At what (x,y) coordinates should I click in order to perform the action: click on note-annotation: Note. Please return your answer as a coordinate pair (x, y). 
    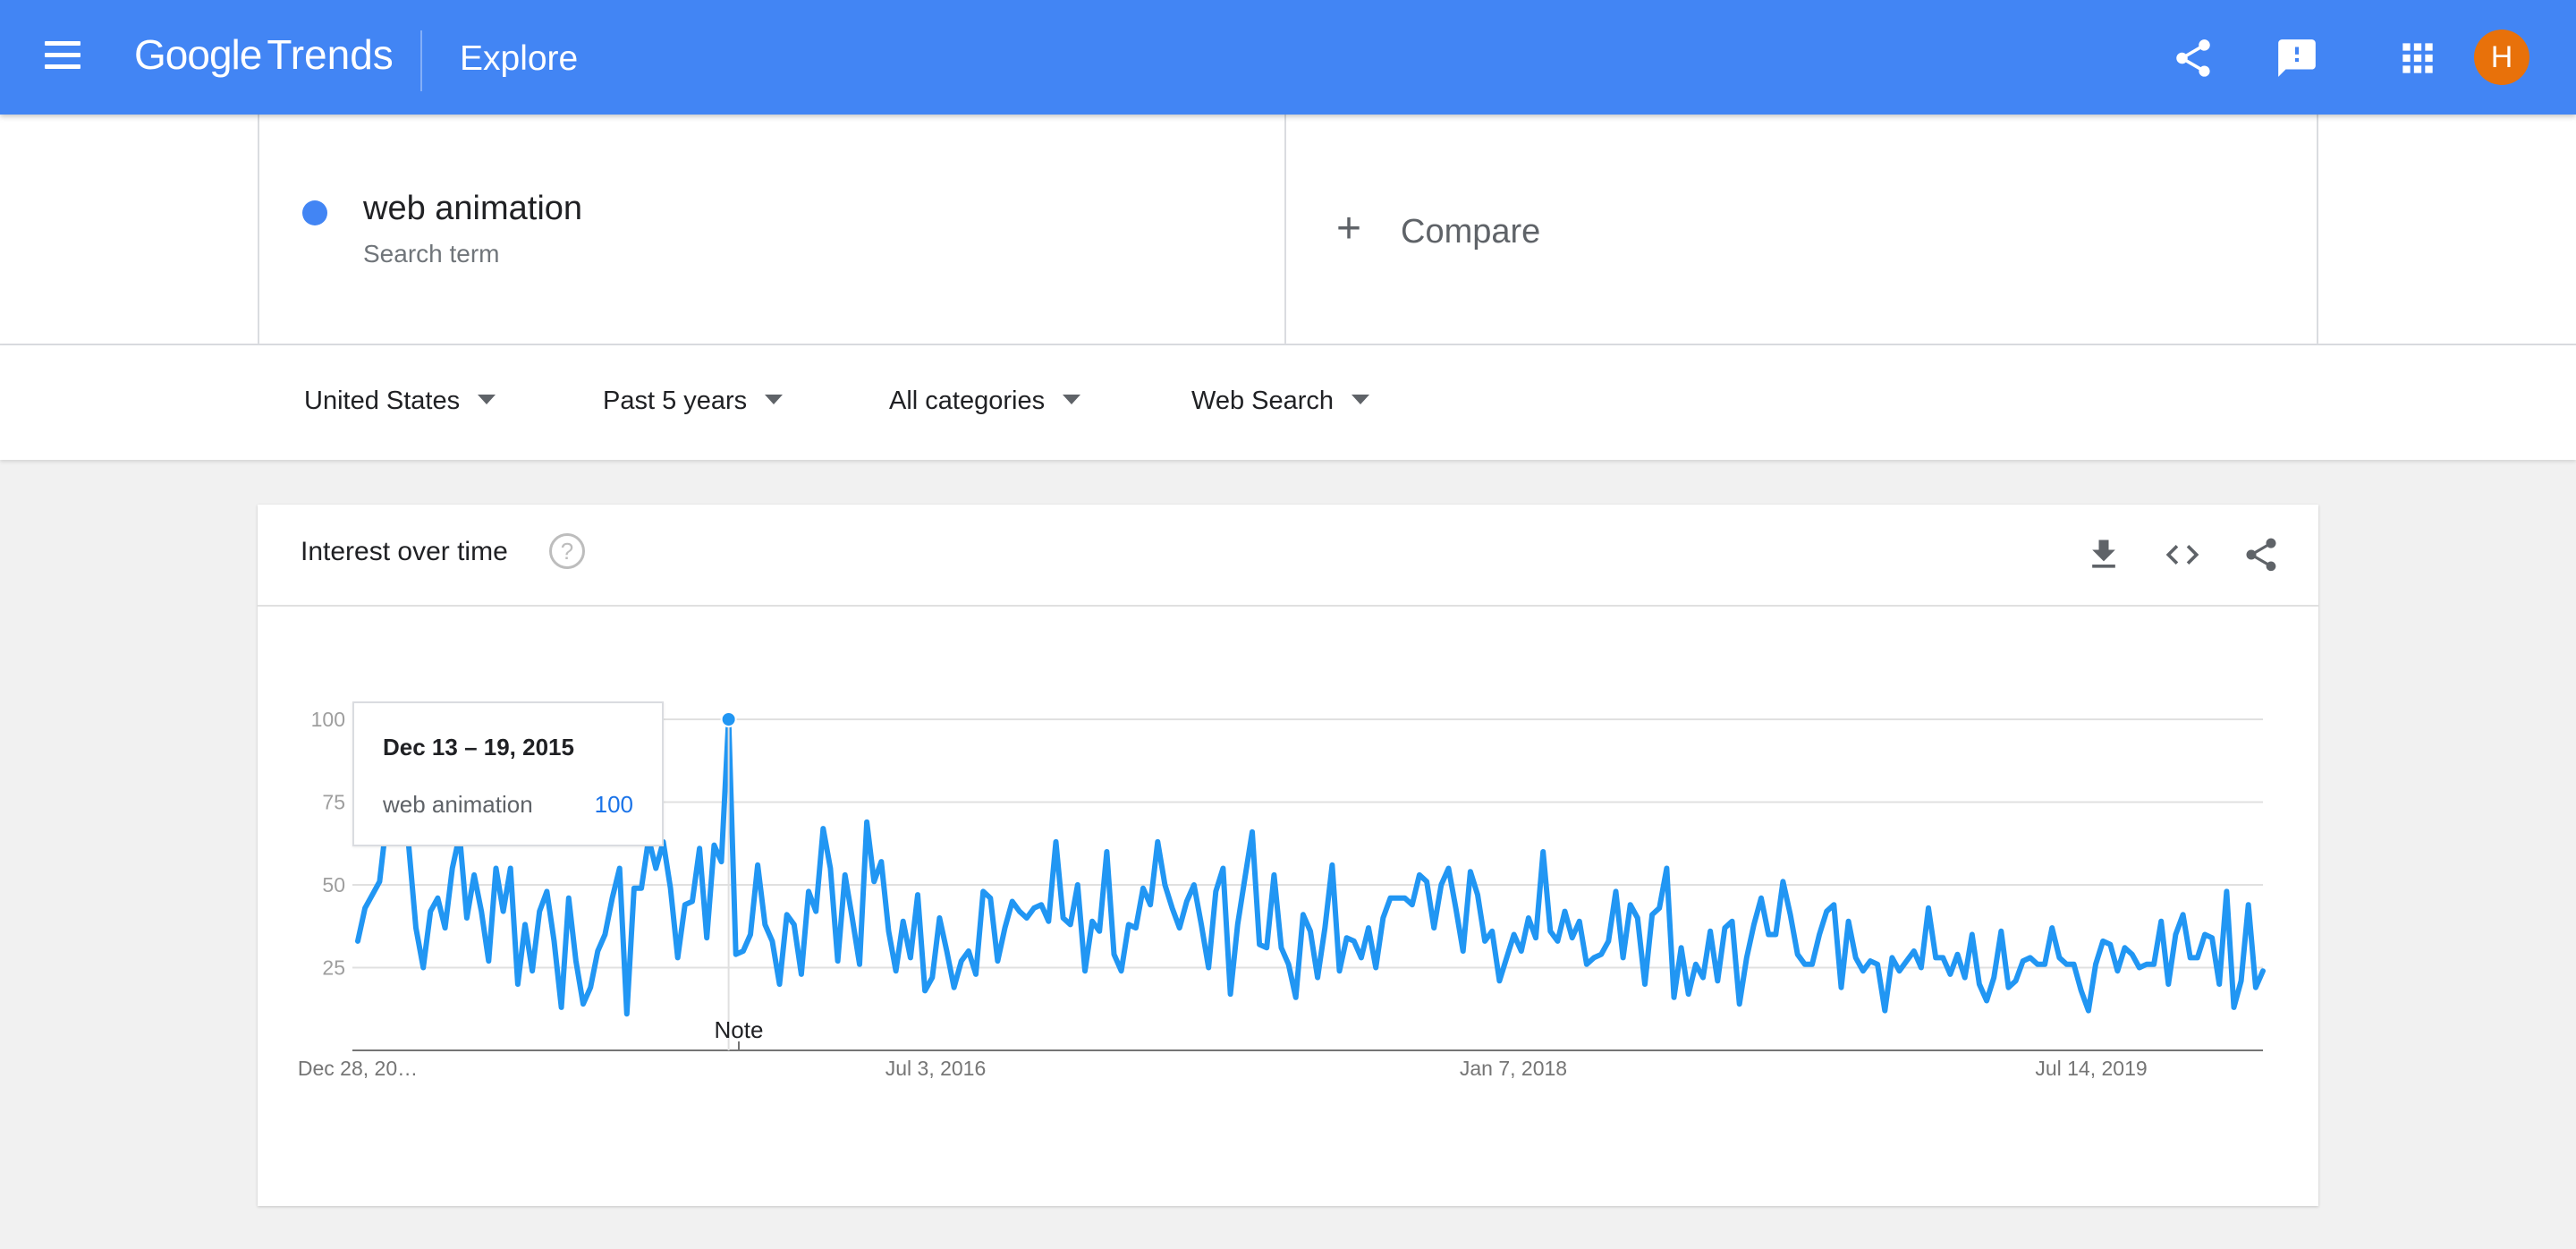
    Looking at the image, I should click on (739, 1030).